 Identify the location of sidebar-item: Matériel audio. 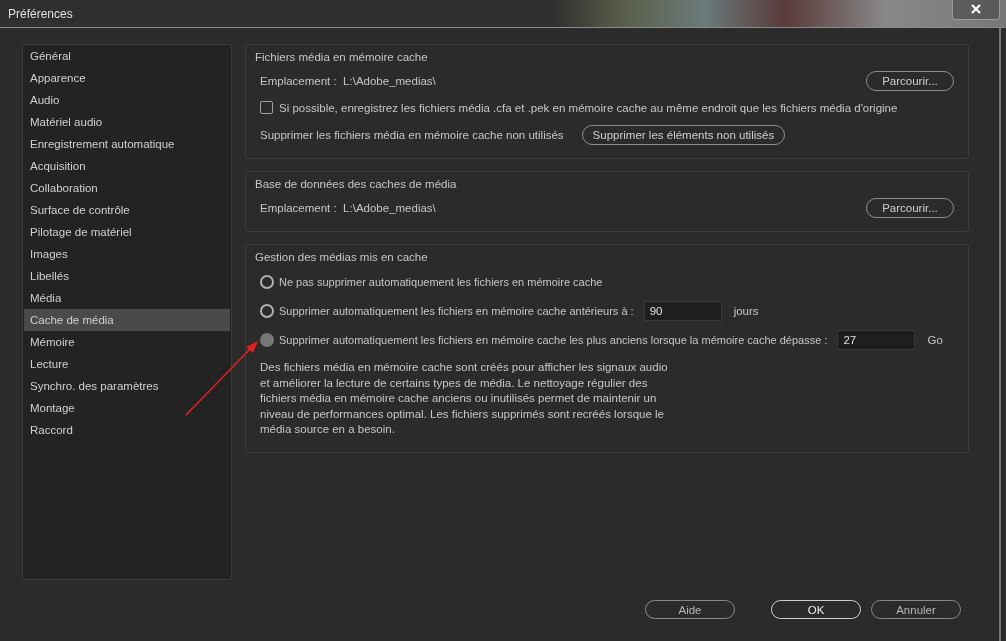
(127, 122).